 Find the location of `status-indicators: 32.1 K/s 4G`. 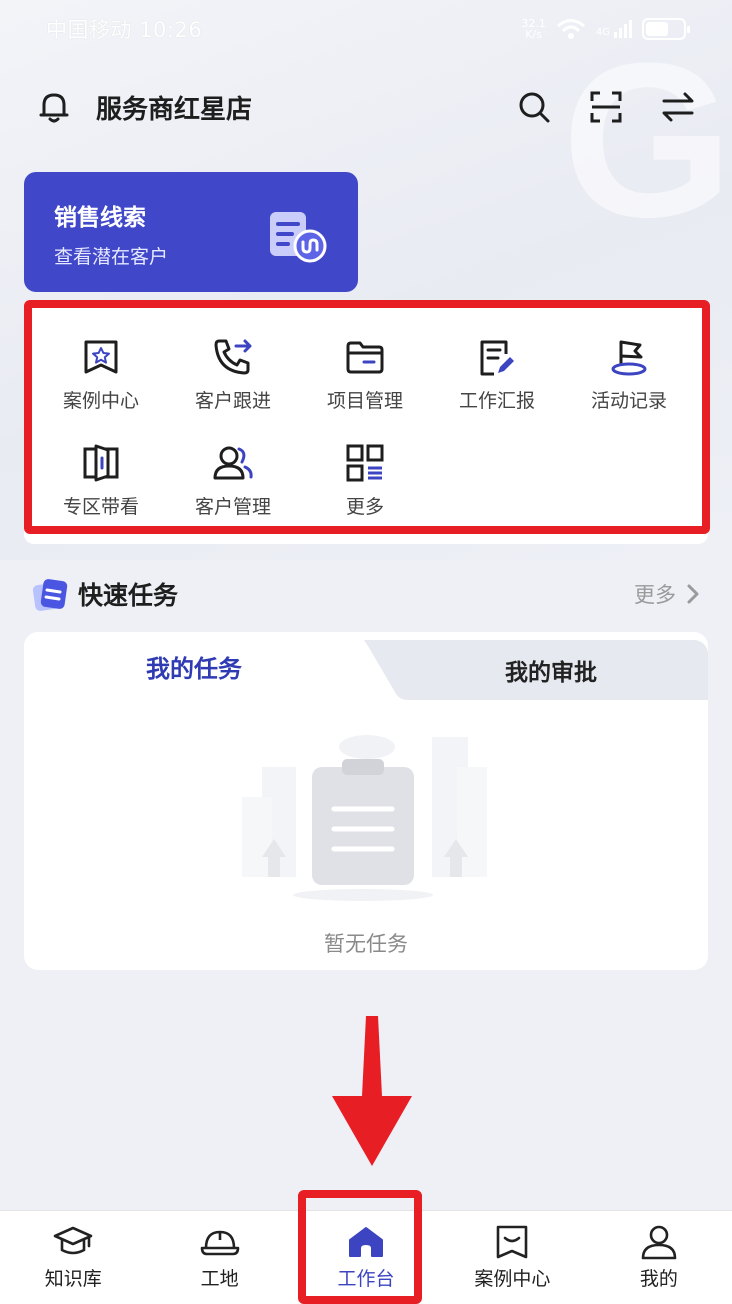

status-indicators: 32.1 K/s 4G is located at coordinates (605, 29).